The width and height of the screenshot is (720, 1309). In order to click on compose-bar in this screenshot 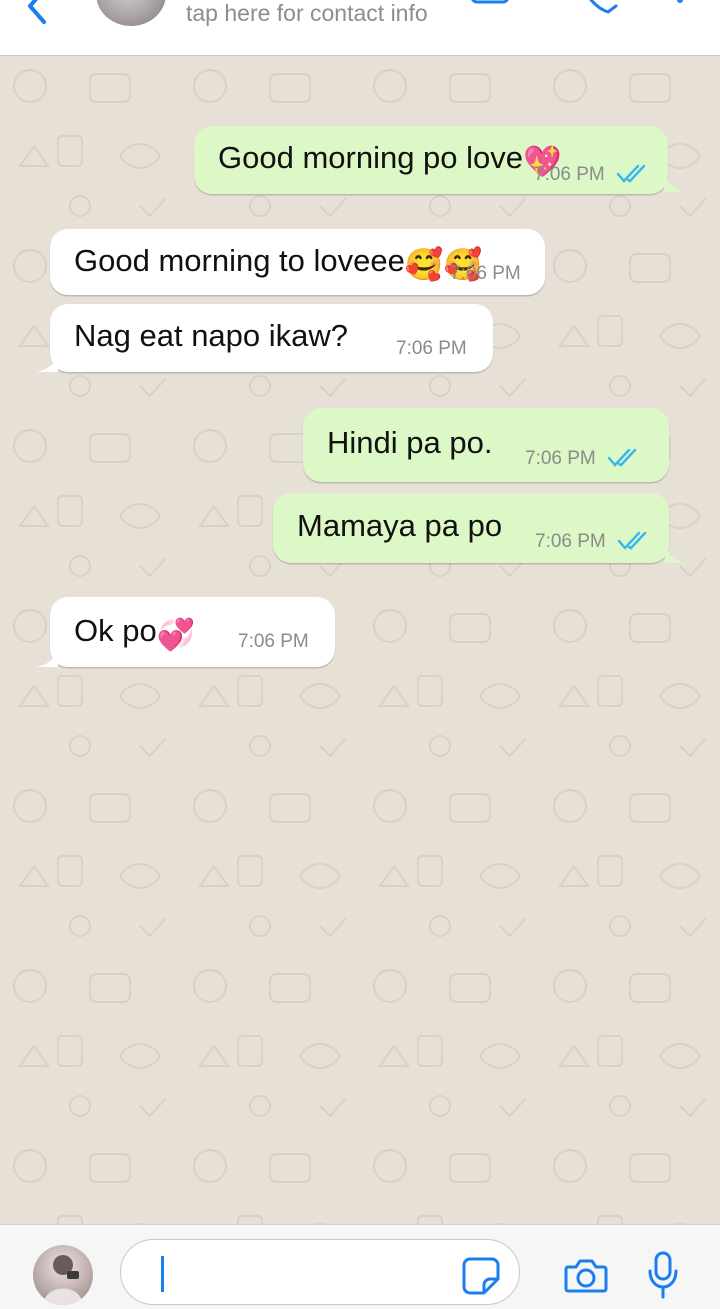, I will do `click(360, 1266)`.